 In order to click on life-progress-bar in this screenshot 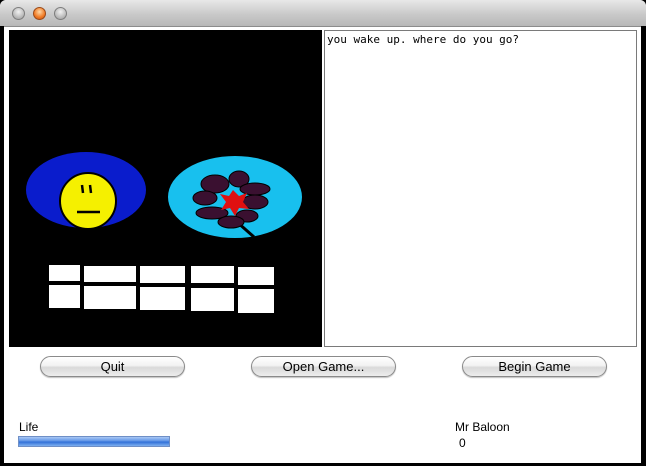, I will do `click(94, 441)`.